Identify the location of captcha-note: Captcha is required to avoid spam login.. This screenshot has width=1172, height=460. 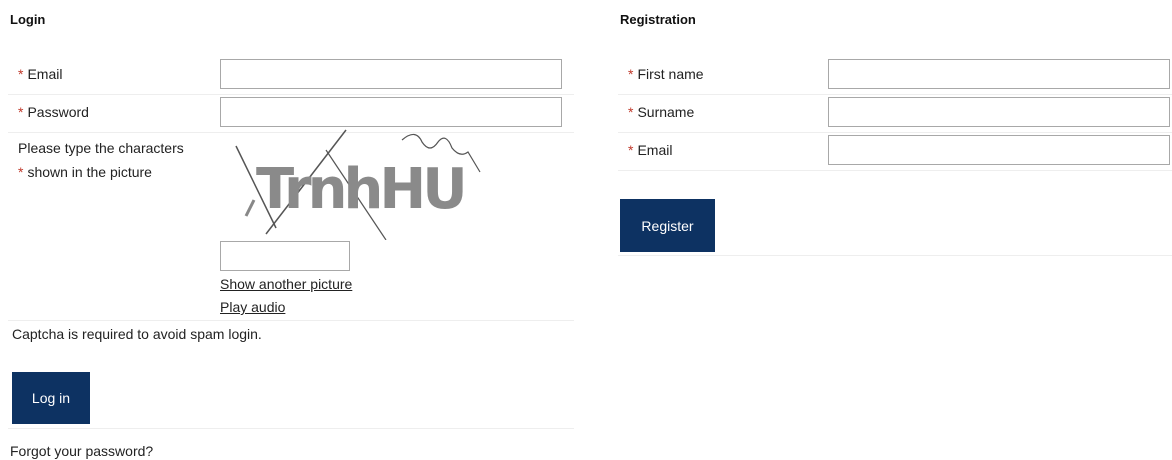
(137, 334).